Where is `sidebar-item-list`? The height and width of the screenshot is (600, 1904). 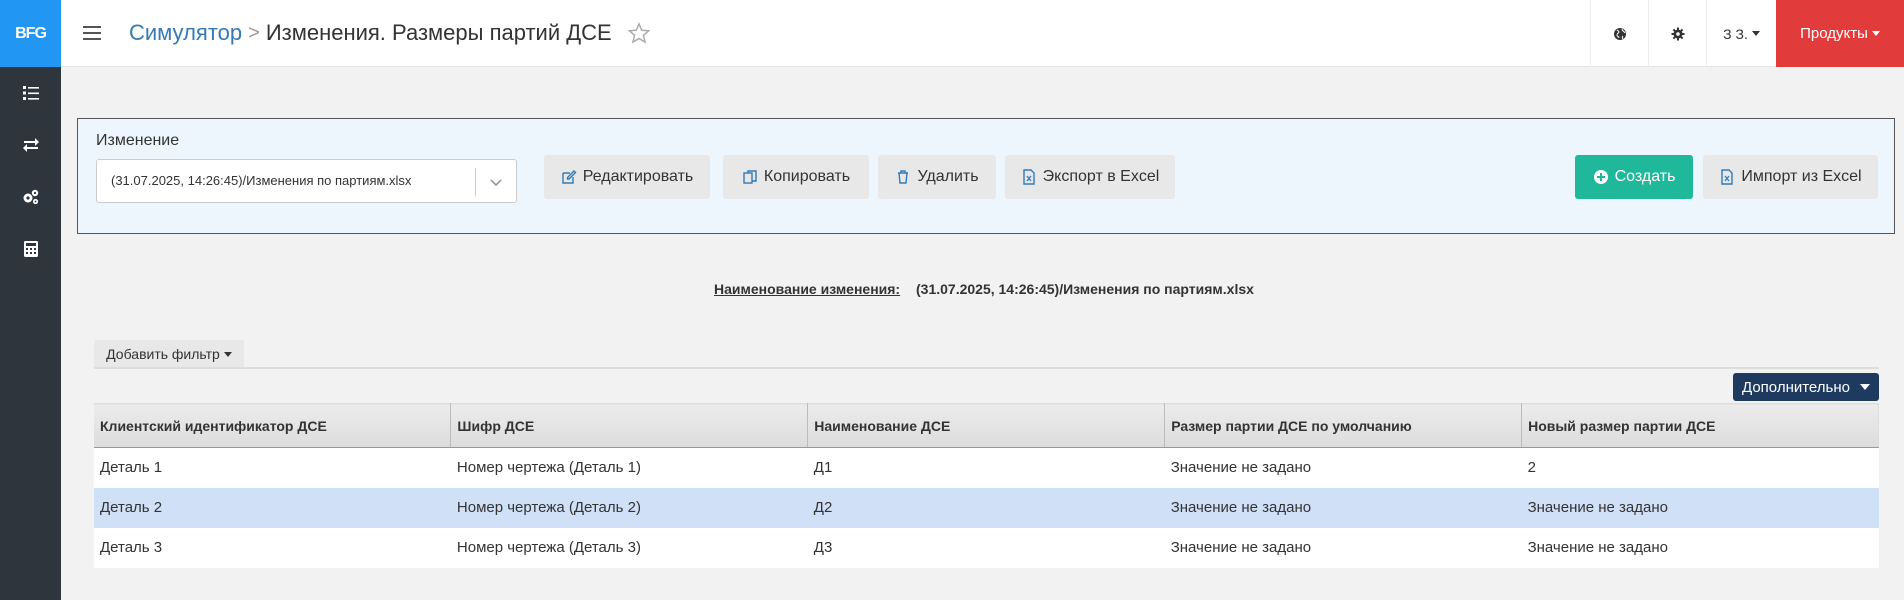
sidebar-item-list is located at coordinates (30, 93).